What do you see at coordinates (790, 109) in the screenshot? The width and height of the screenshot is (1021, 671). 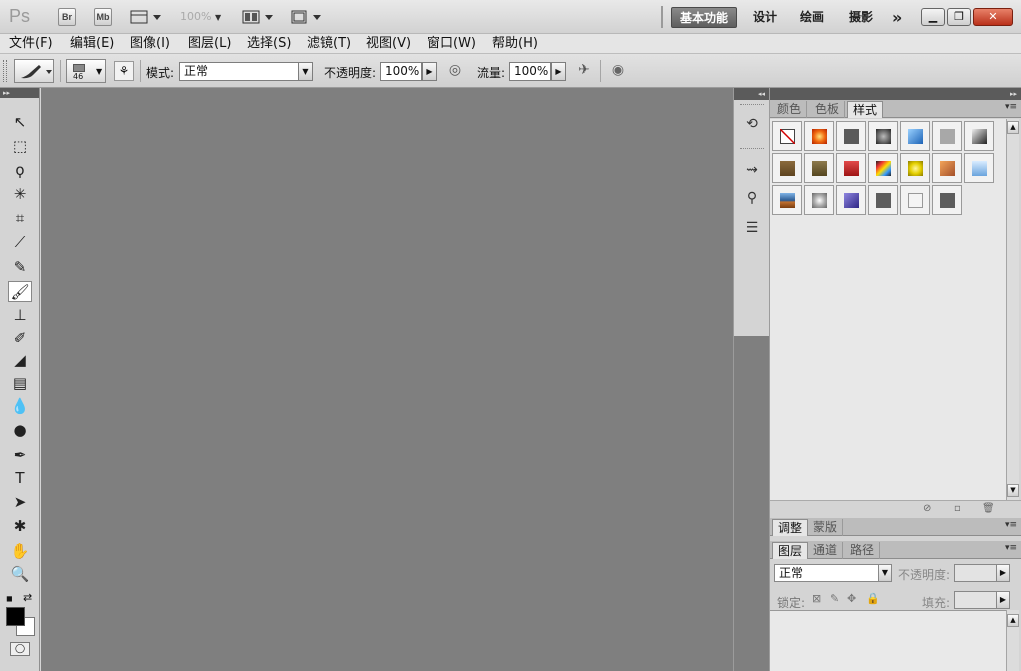 I see `tab-color: 颜色` at bounding box center [790, 109].